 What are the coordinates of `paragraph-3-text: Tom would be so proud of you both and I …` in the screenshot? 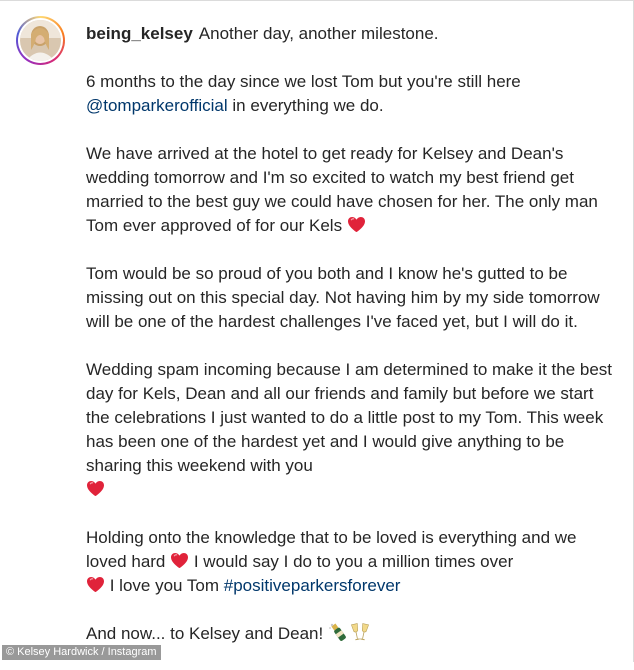 It's located at (343, 297).